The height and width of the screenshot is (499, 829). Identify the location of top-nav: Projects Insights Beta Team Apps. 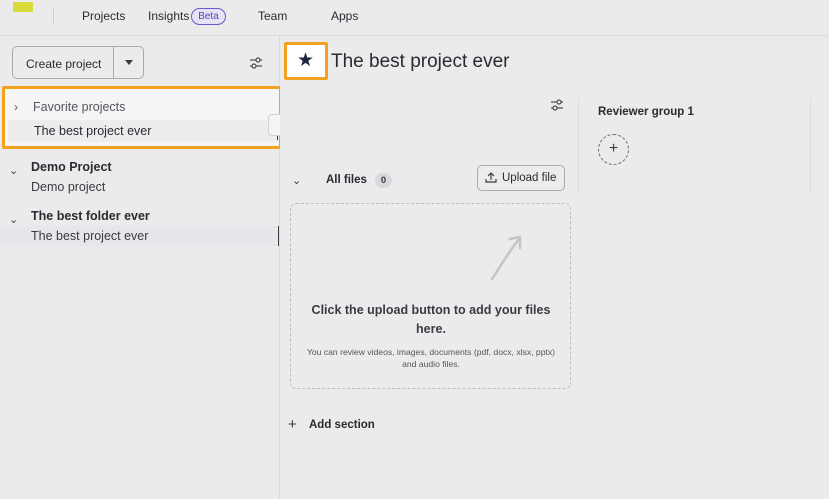
(414, 18).